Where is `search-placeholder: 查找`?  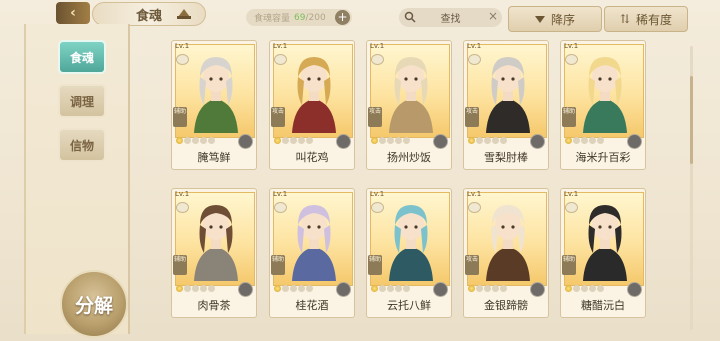 search-placeholder: 查找 is located at coordinates (450, 19).